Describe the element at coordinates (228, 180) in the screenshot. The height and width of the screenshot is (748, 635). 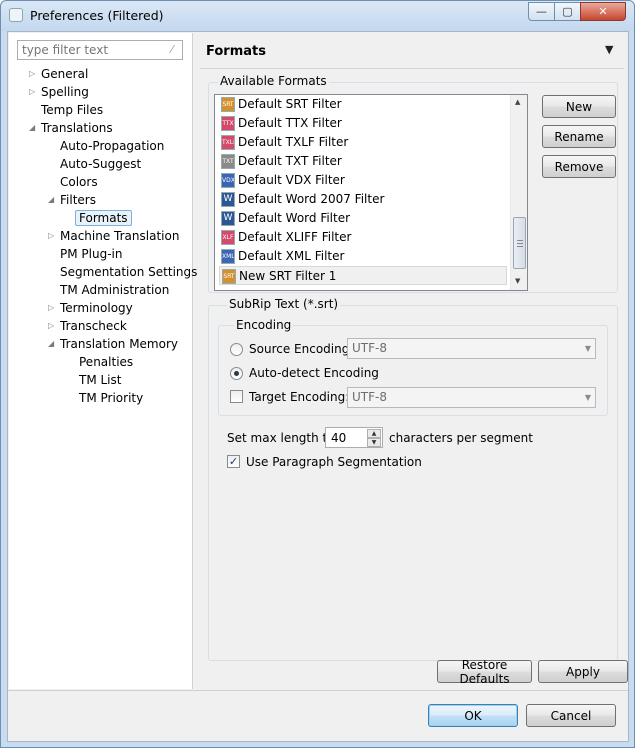
I see `vdx-file-icon: VDX` at that location.